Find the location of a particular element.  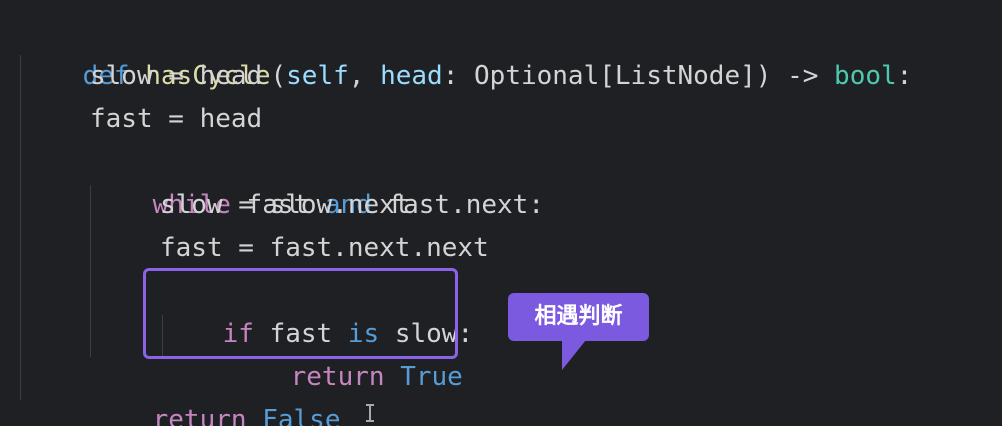

constant-false: False is located at coordinates (301, 415).